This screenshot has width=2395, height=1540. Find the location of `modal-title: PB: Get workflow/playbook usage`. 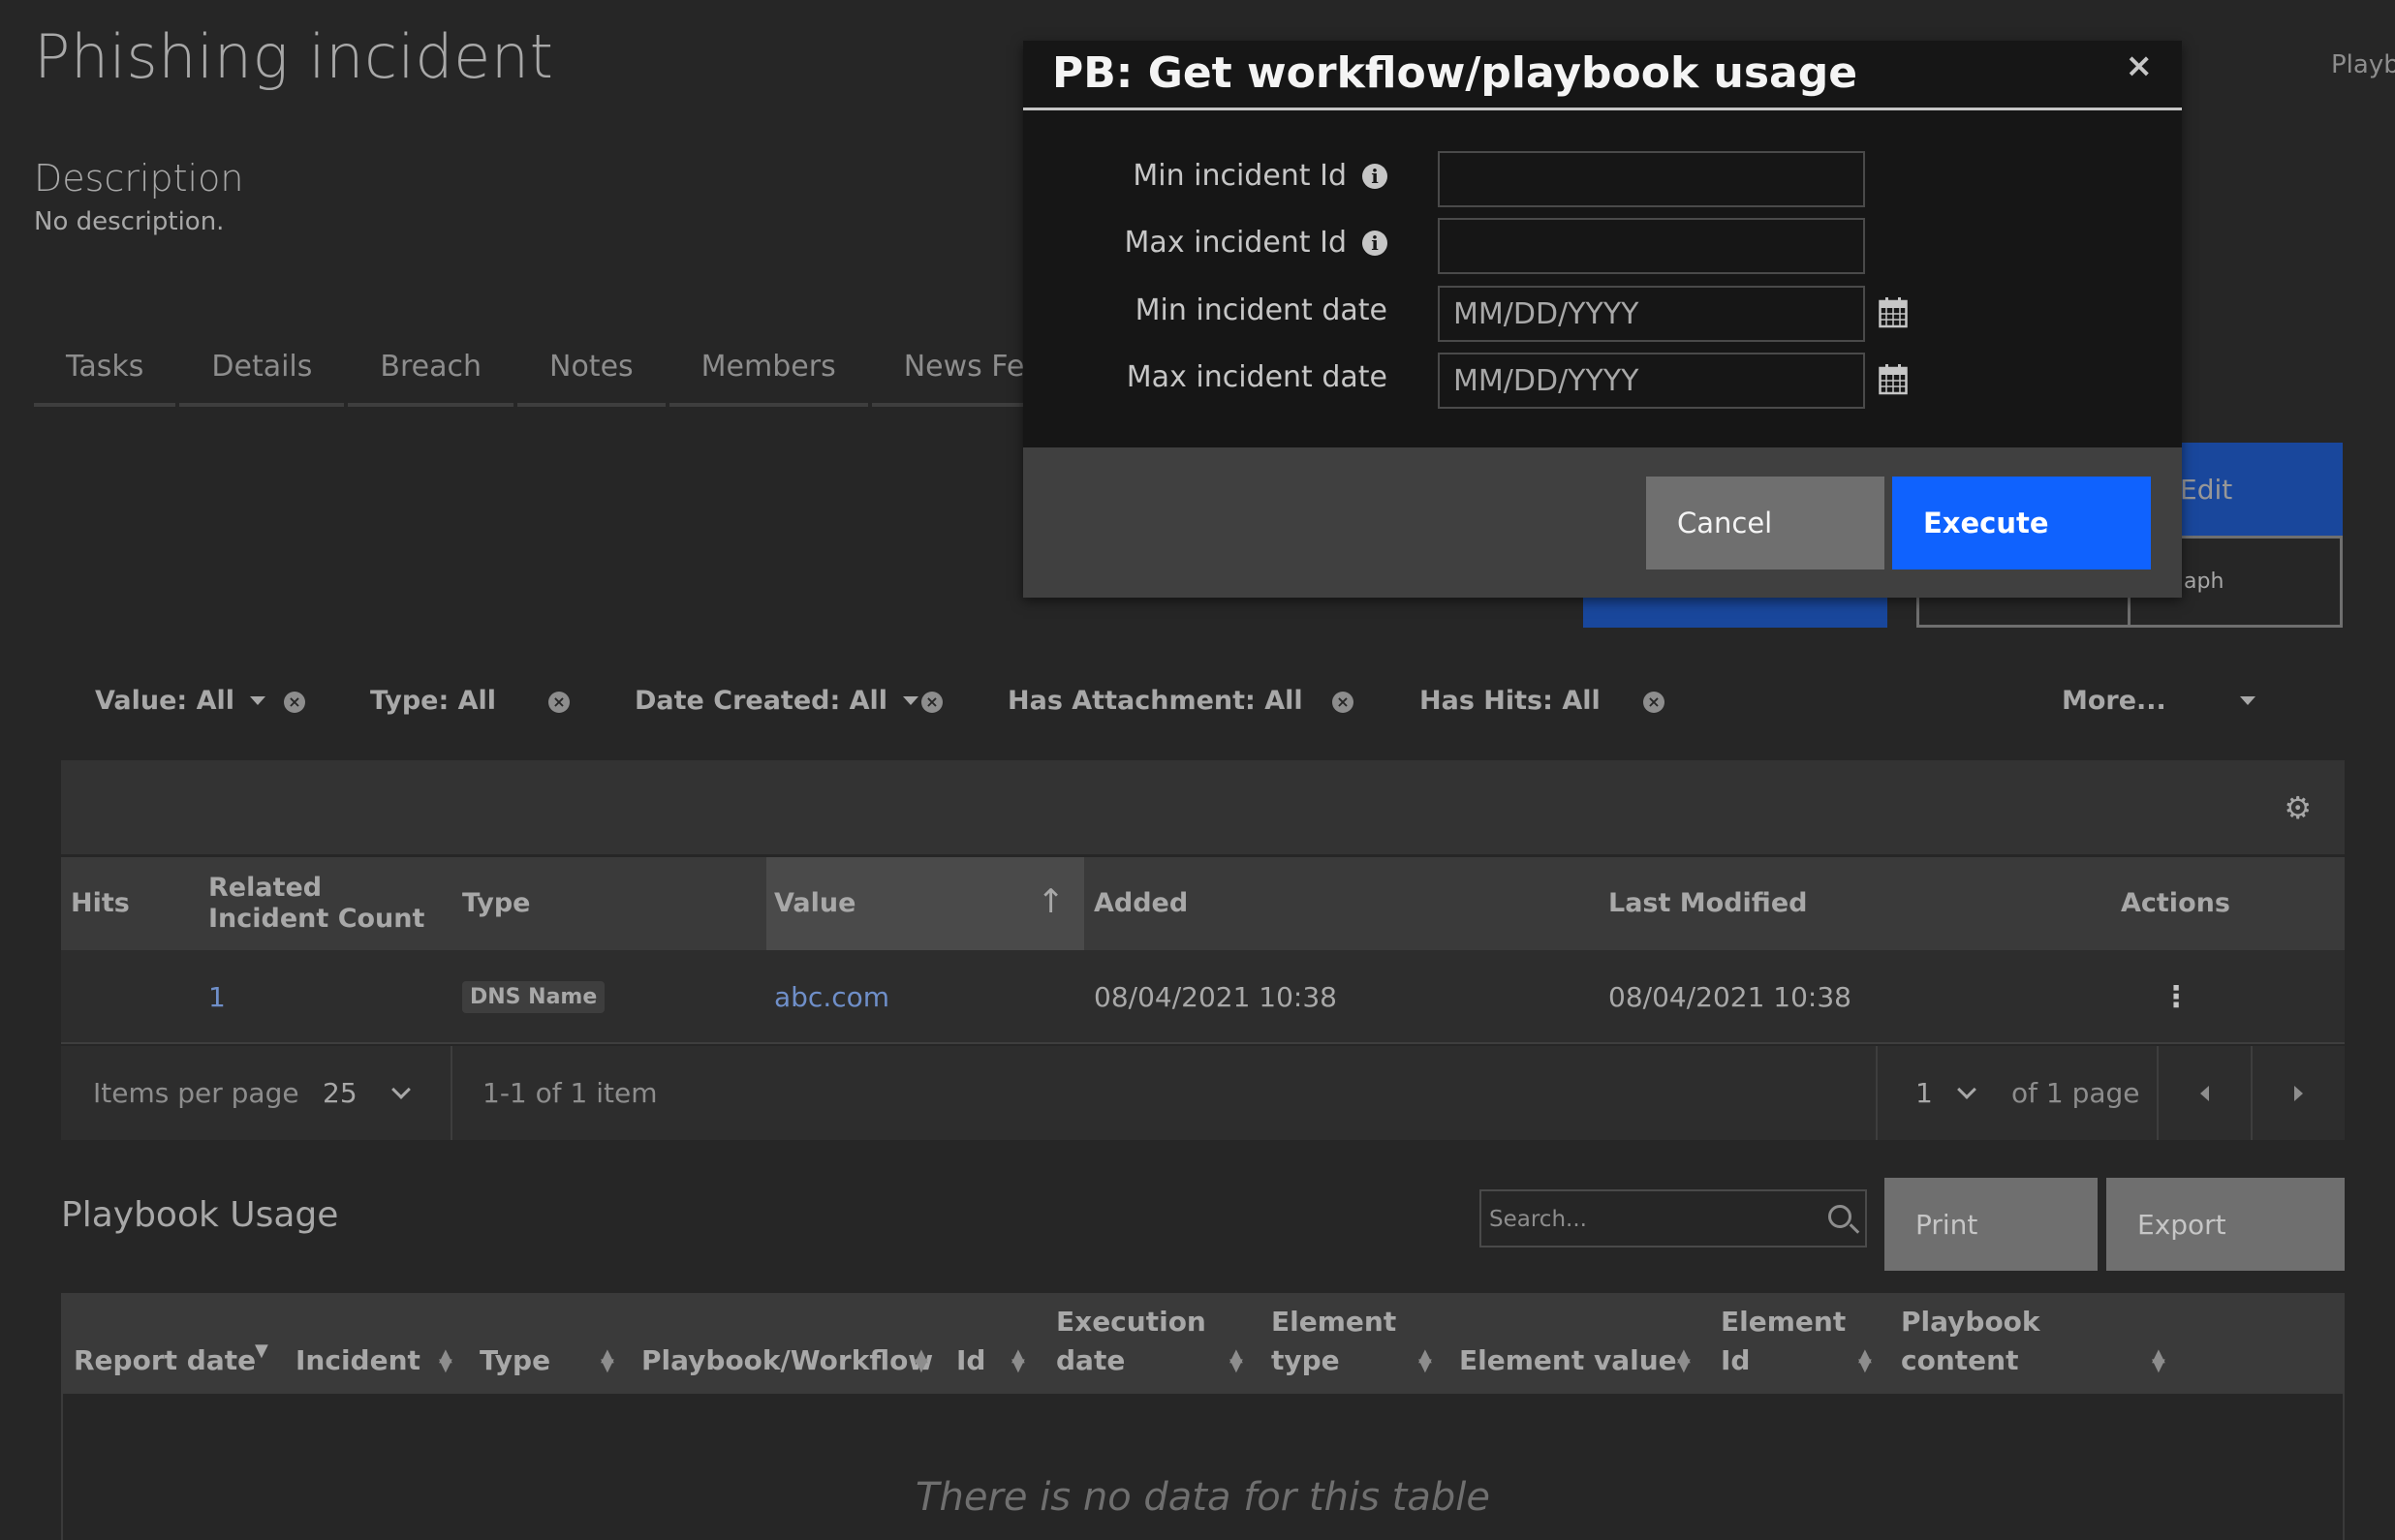

modal-title: PB: Get workflow/playbook usage is located at coordinates (1455, 73).